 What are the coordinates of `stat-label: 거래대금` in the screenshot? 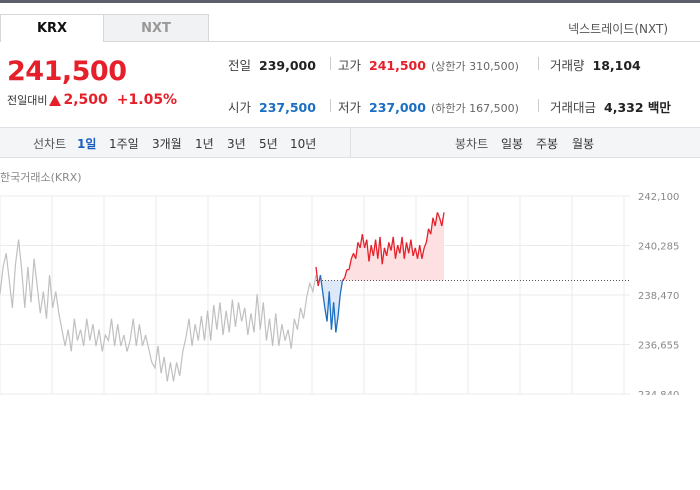 It's located at (573, 107).